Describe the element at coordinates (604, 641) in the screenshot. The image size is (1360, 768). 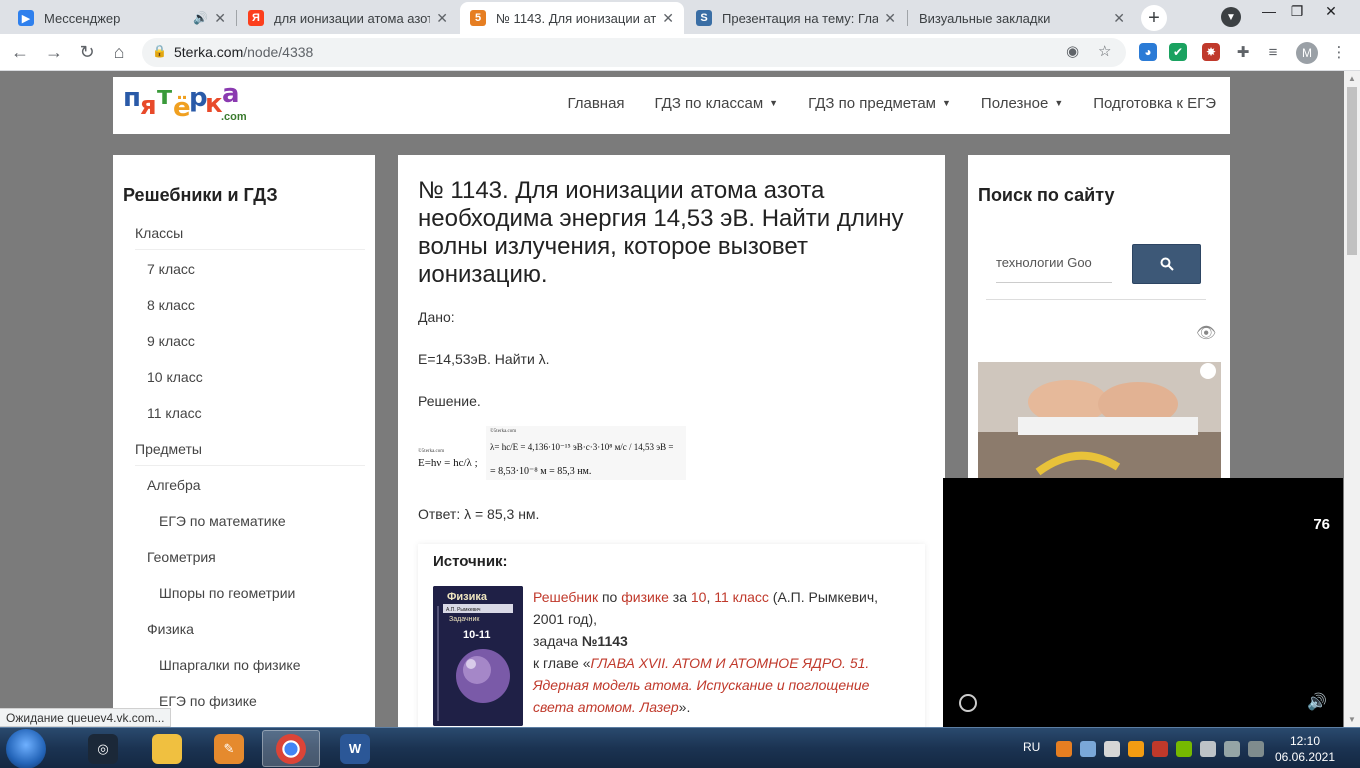
I see `task-number: №1143` at that location.